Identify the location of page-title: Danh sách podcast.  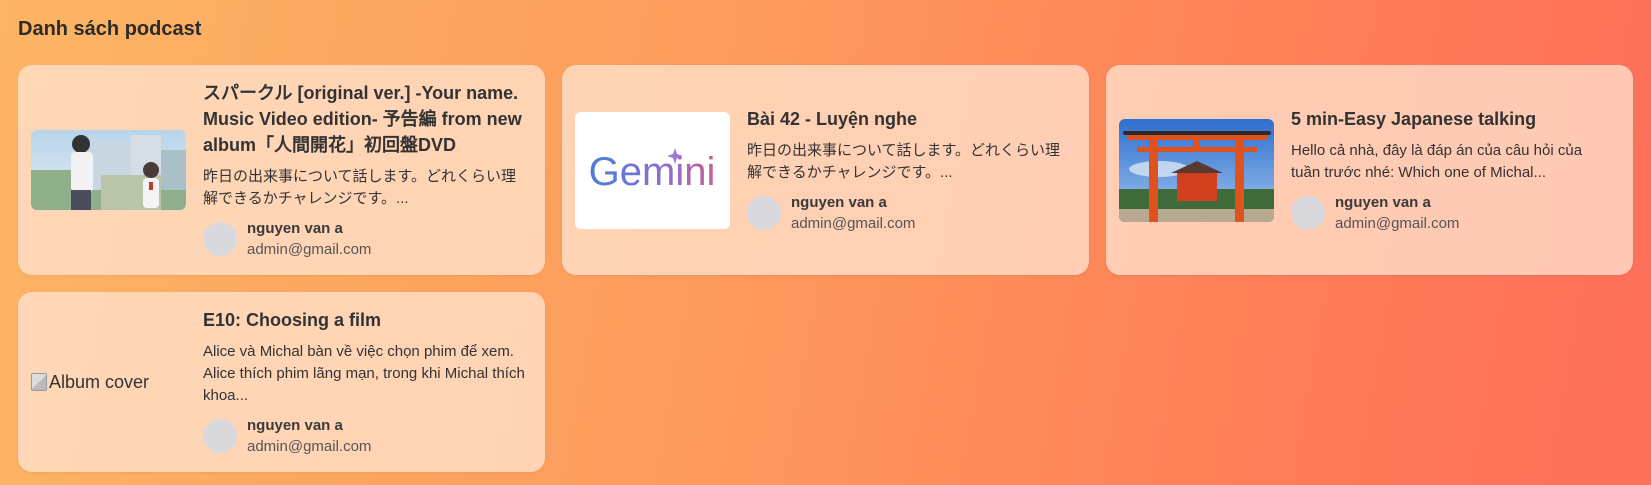
(110, 29).